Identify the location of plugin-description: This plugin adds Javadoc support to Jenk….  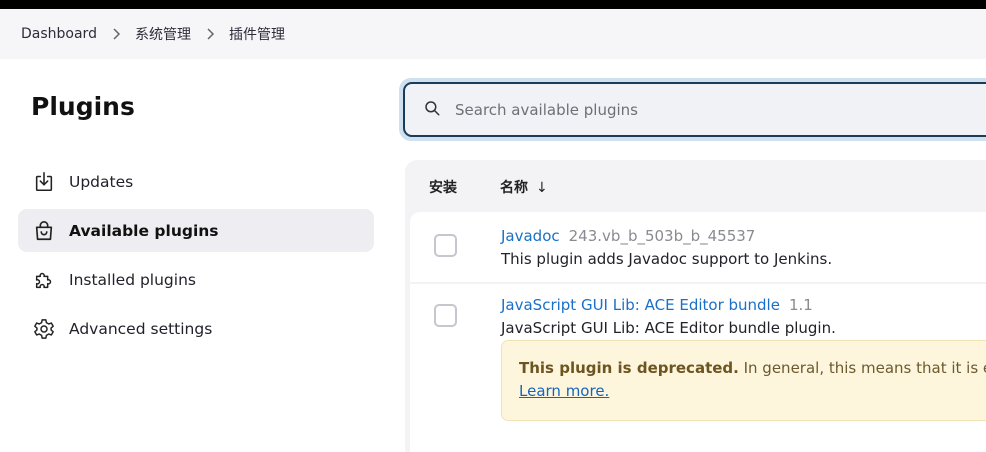
(667, 259).